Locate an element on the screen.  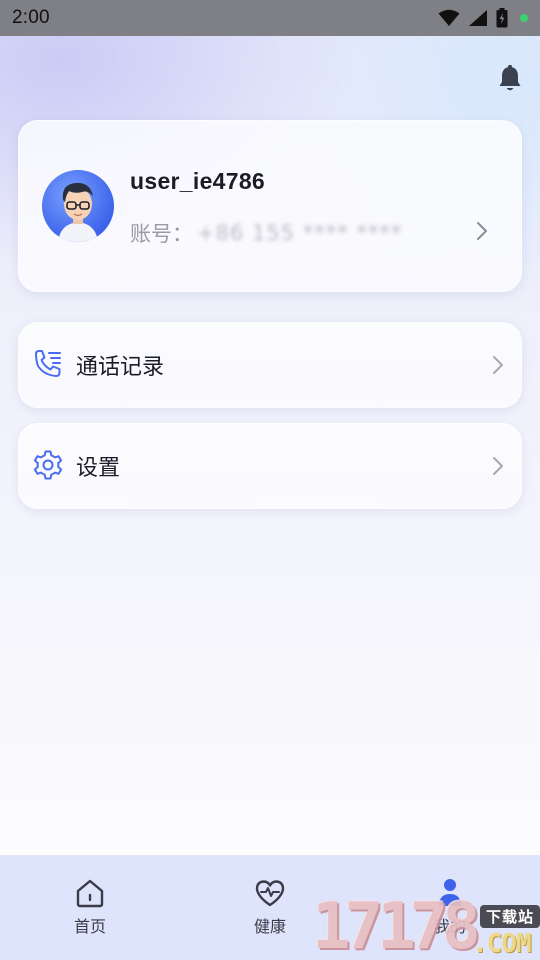
watermark-tag: 下载站 is located at coordinates (510, 916).